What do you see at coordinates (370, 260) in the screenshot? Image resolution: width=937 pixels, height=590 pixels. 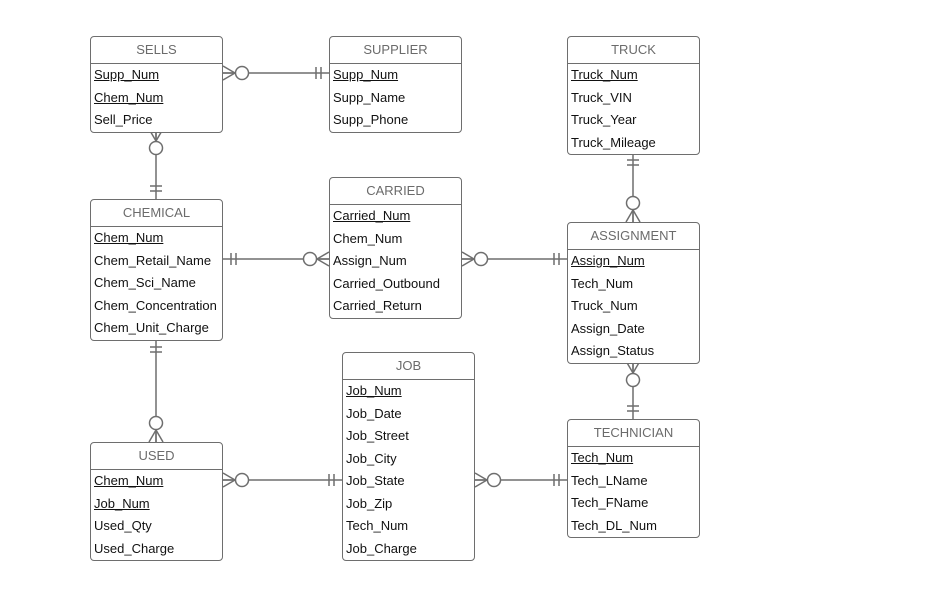 I see `attribute: Assign_Num` at bounding box center [370, 260].